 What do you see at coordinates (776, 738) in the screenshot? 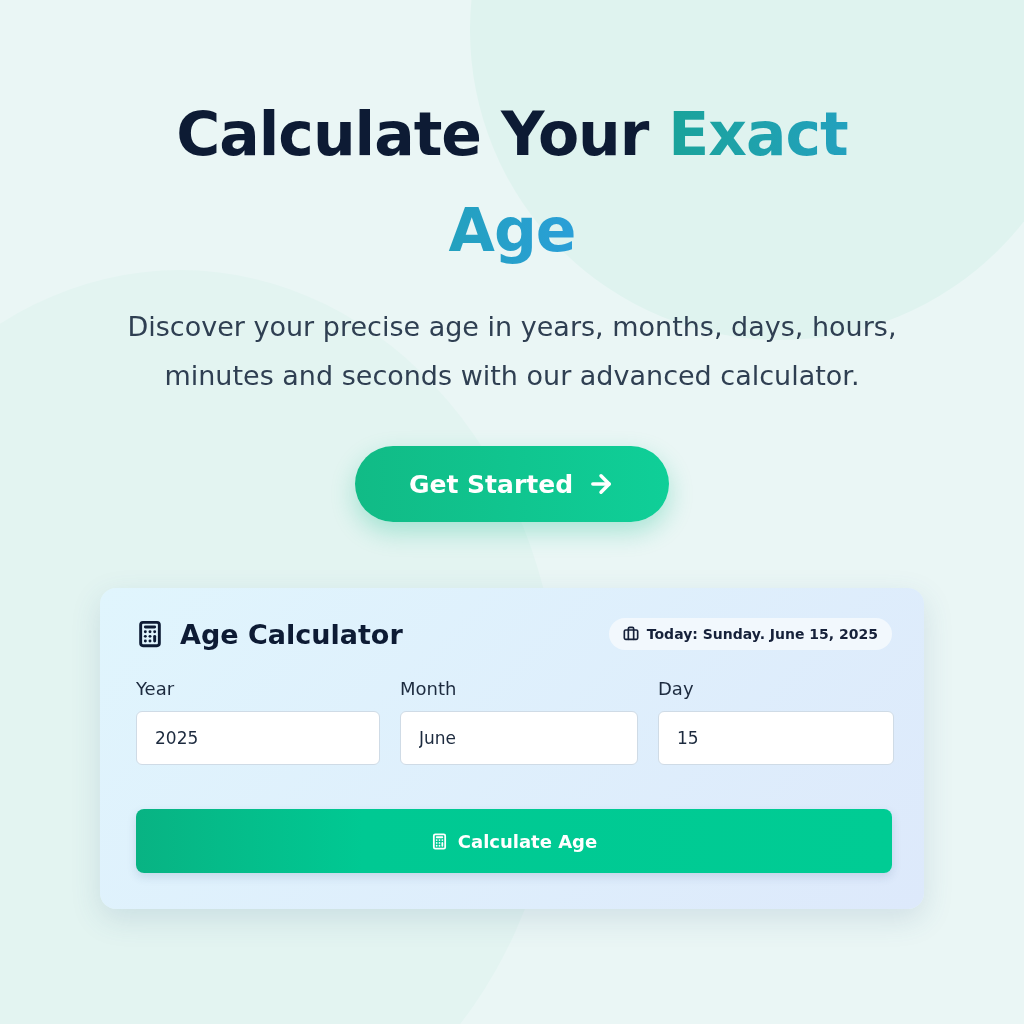
I see `input-field: 15` at bounding box center [776, 738].